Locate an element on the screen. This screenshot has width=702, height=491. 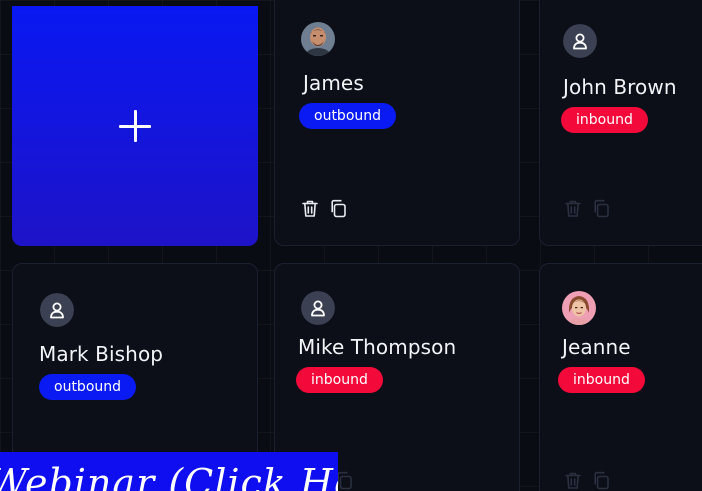
contact-card: John Brown inbound is located at coordinates (620, 123).